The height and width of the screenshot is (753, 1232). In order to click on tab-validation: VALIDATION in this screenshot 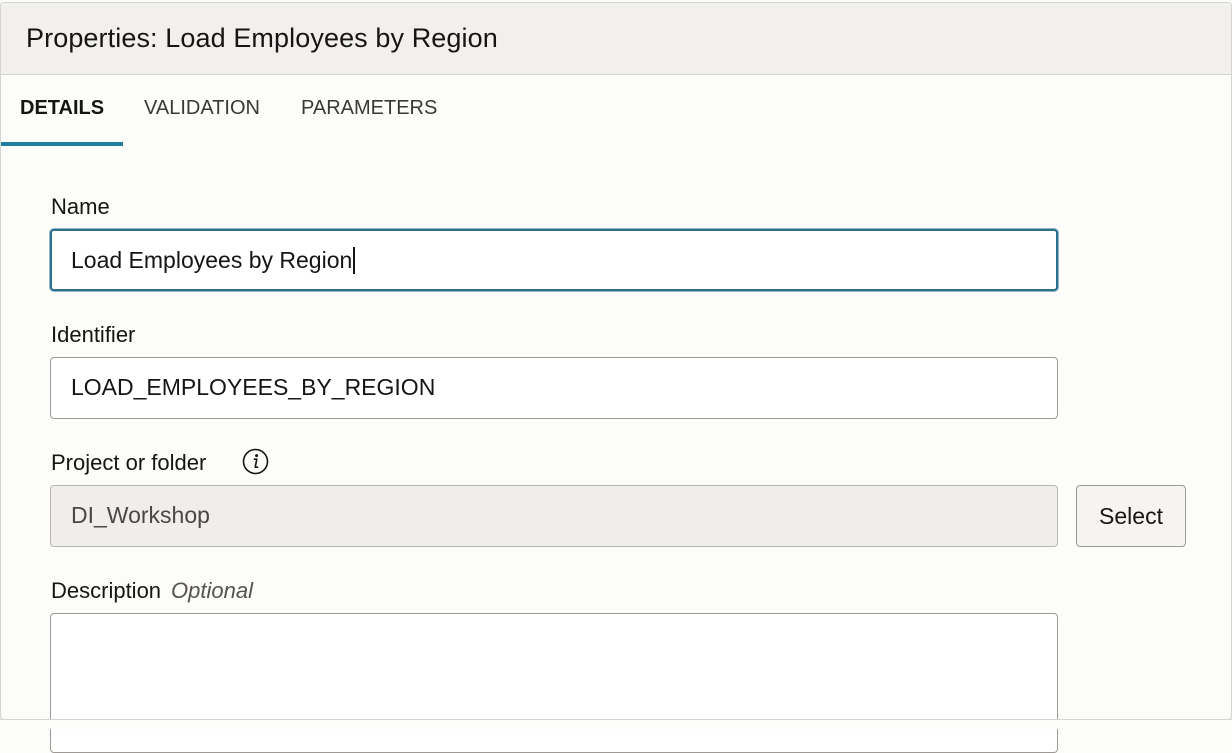, I will do `click(202, 110)`.